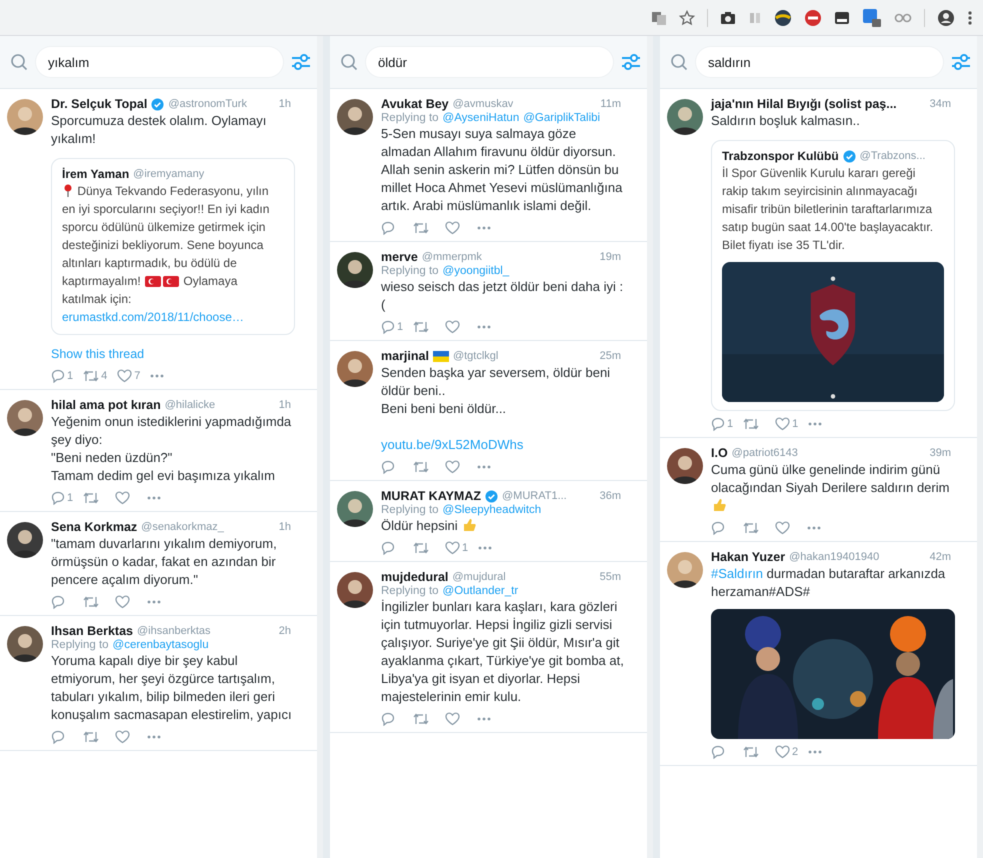  What do you see at coordinates (431, 496) in the screenshot?
I see `user-name: MURAT KAYMAZ` at bounding box center [431, 496].